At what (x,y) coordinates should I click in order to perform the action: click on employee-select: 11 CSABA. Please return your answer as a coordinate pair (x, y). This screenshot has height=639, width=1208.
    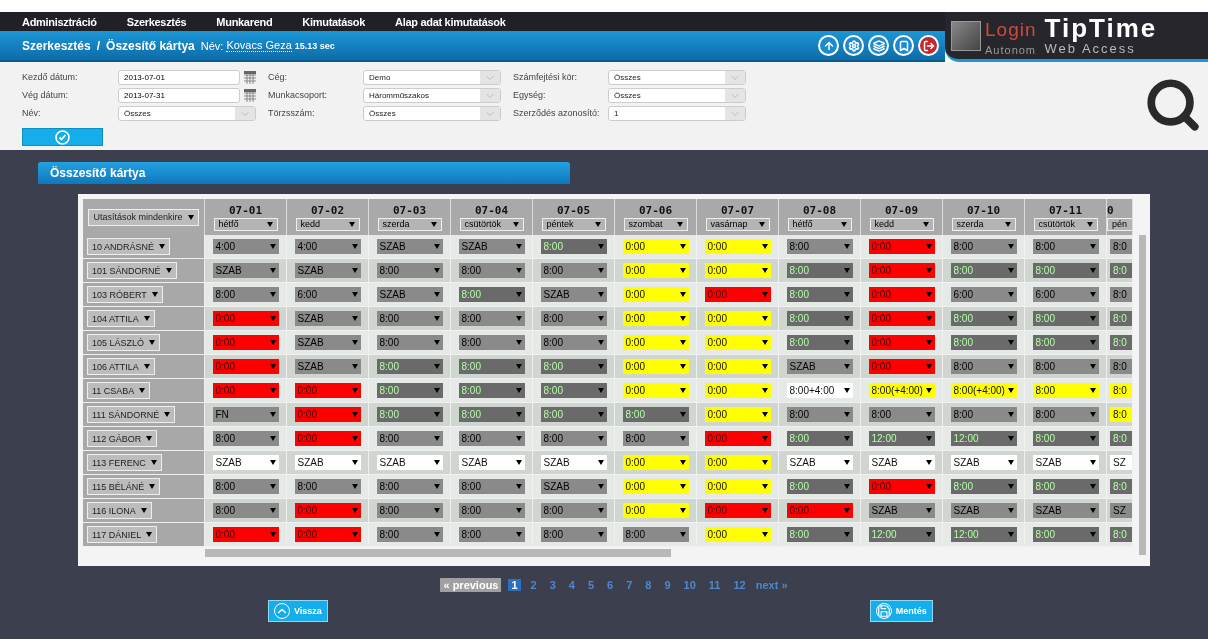
    Looking at the image, I should click on (119, 390).